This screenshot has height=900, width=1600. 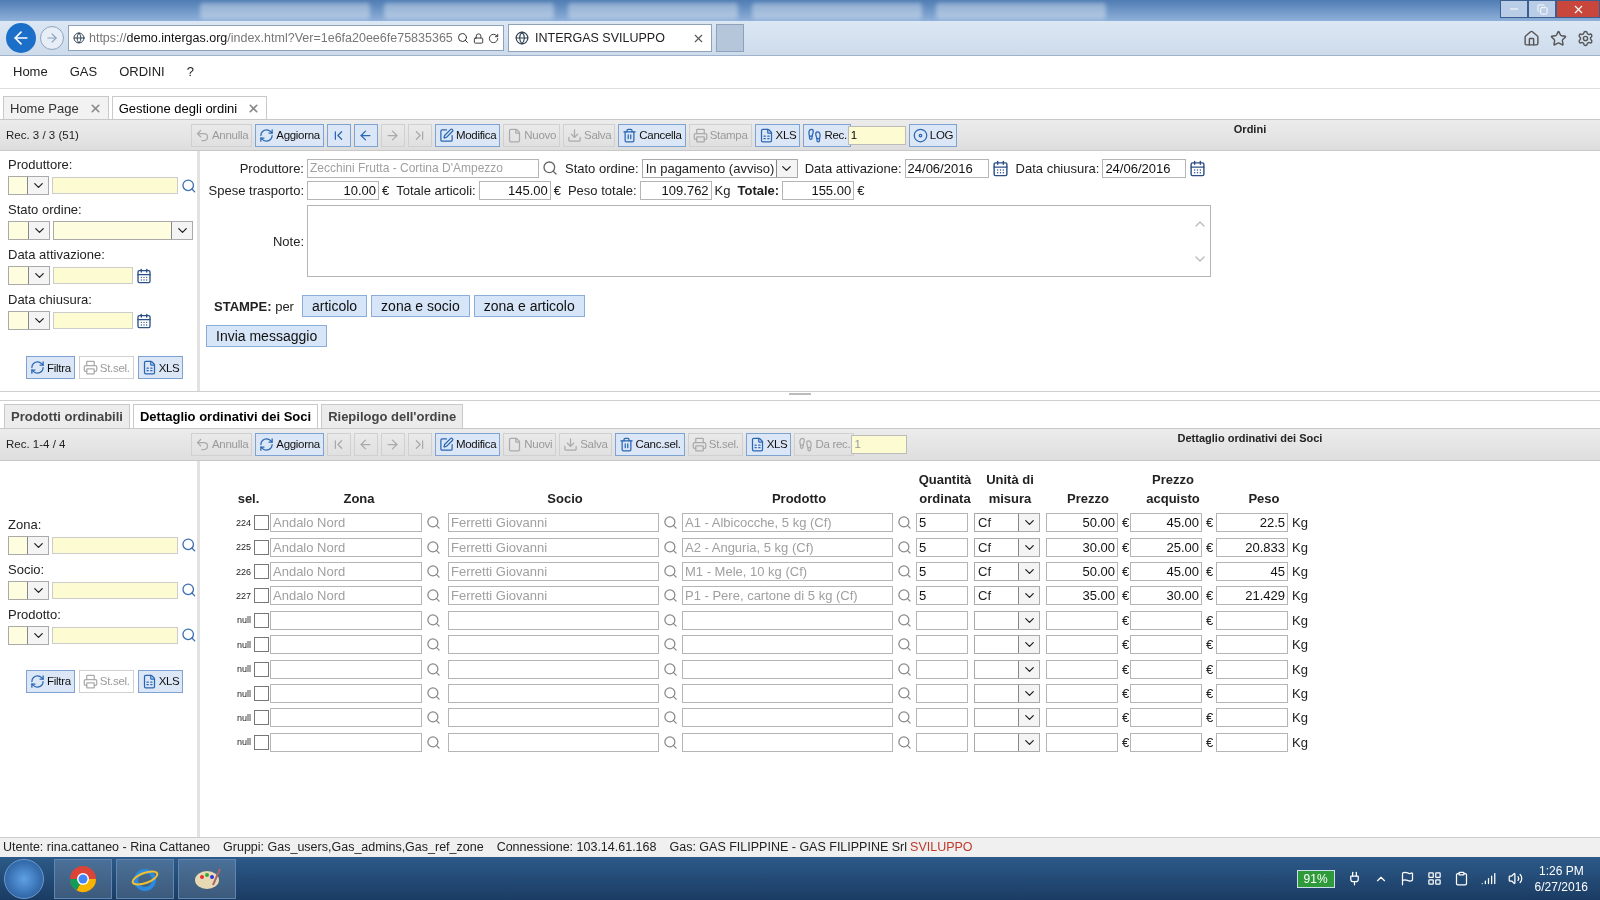 What do you see at coordinates (83, 72) in the screenshot?
I see `menu-item: GAS` at bounding box center [83, 72].